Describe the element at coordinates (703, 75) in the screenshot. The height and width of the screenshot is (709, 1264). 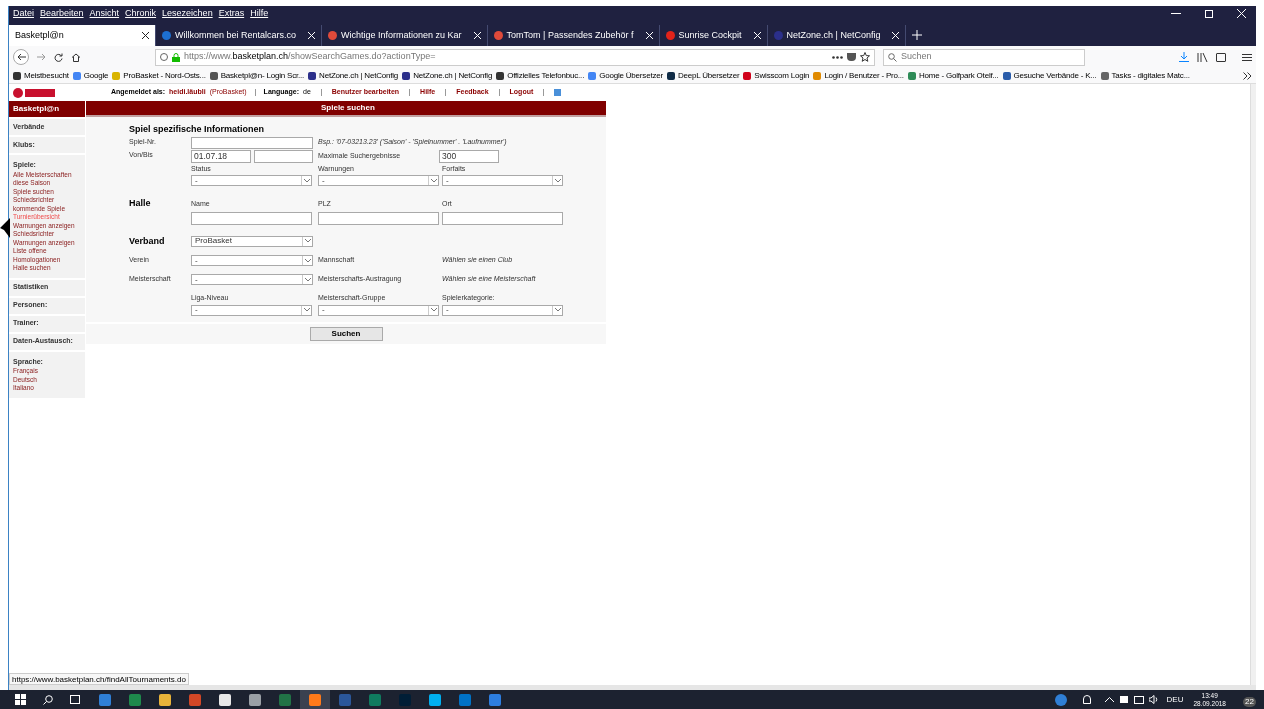
I see `bookmark-item: DeepL Übersetzer` at that location.